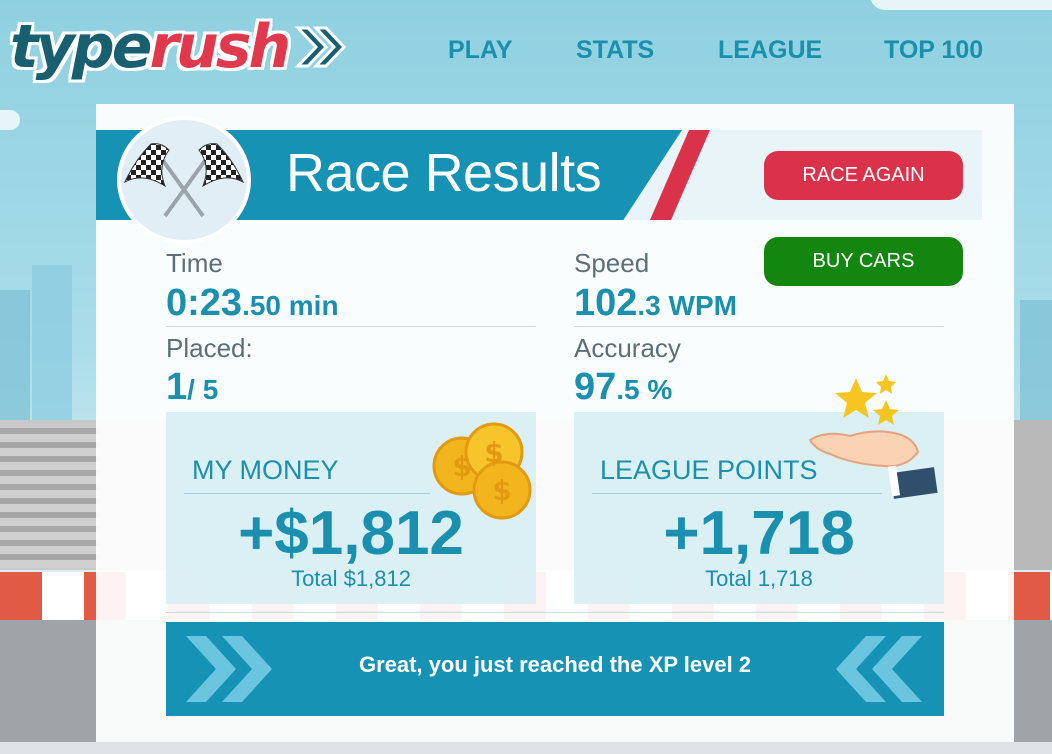 Image resolution: width=1052 pixels, height=754 pixels. I want to click on grandstand-right, so click(1033, 495).